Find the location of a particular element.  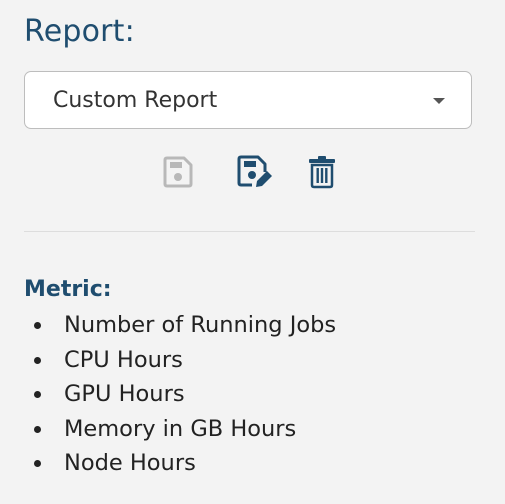

trash-can-icon is located at coordinates (322, 171).